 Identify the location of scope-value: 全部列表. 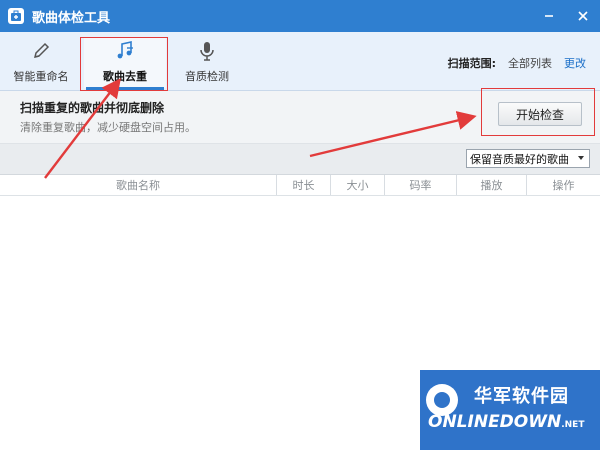
(530, 63).